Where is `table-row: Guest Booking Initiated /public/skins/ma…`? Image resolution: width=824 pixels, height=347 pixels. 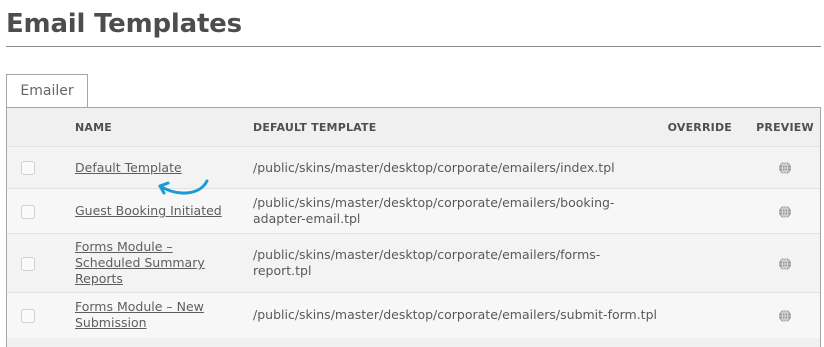 table-row: Guest Booking Initiated /public/skins/ma… is located at coordinates (413, 211).